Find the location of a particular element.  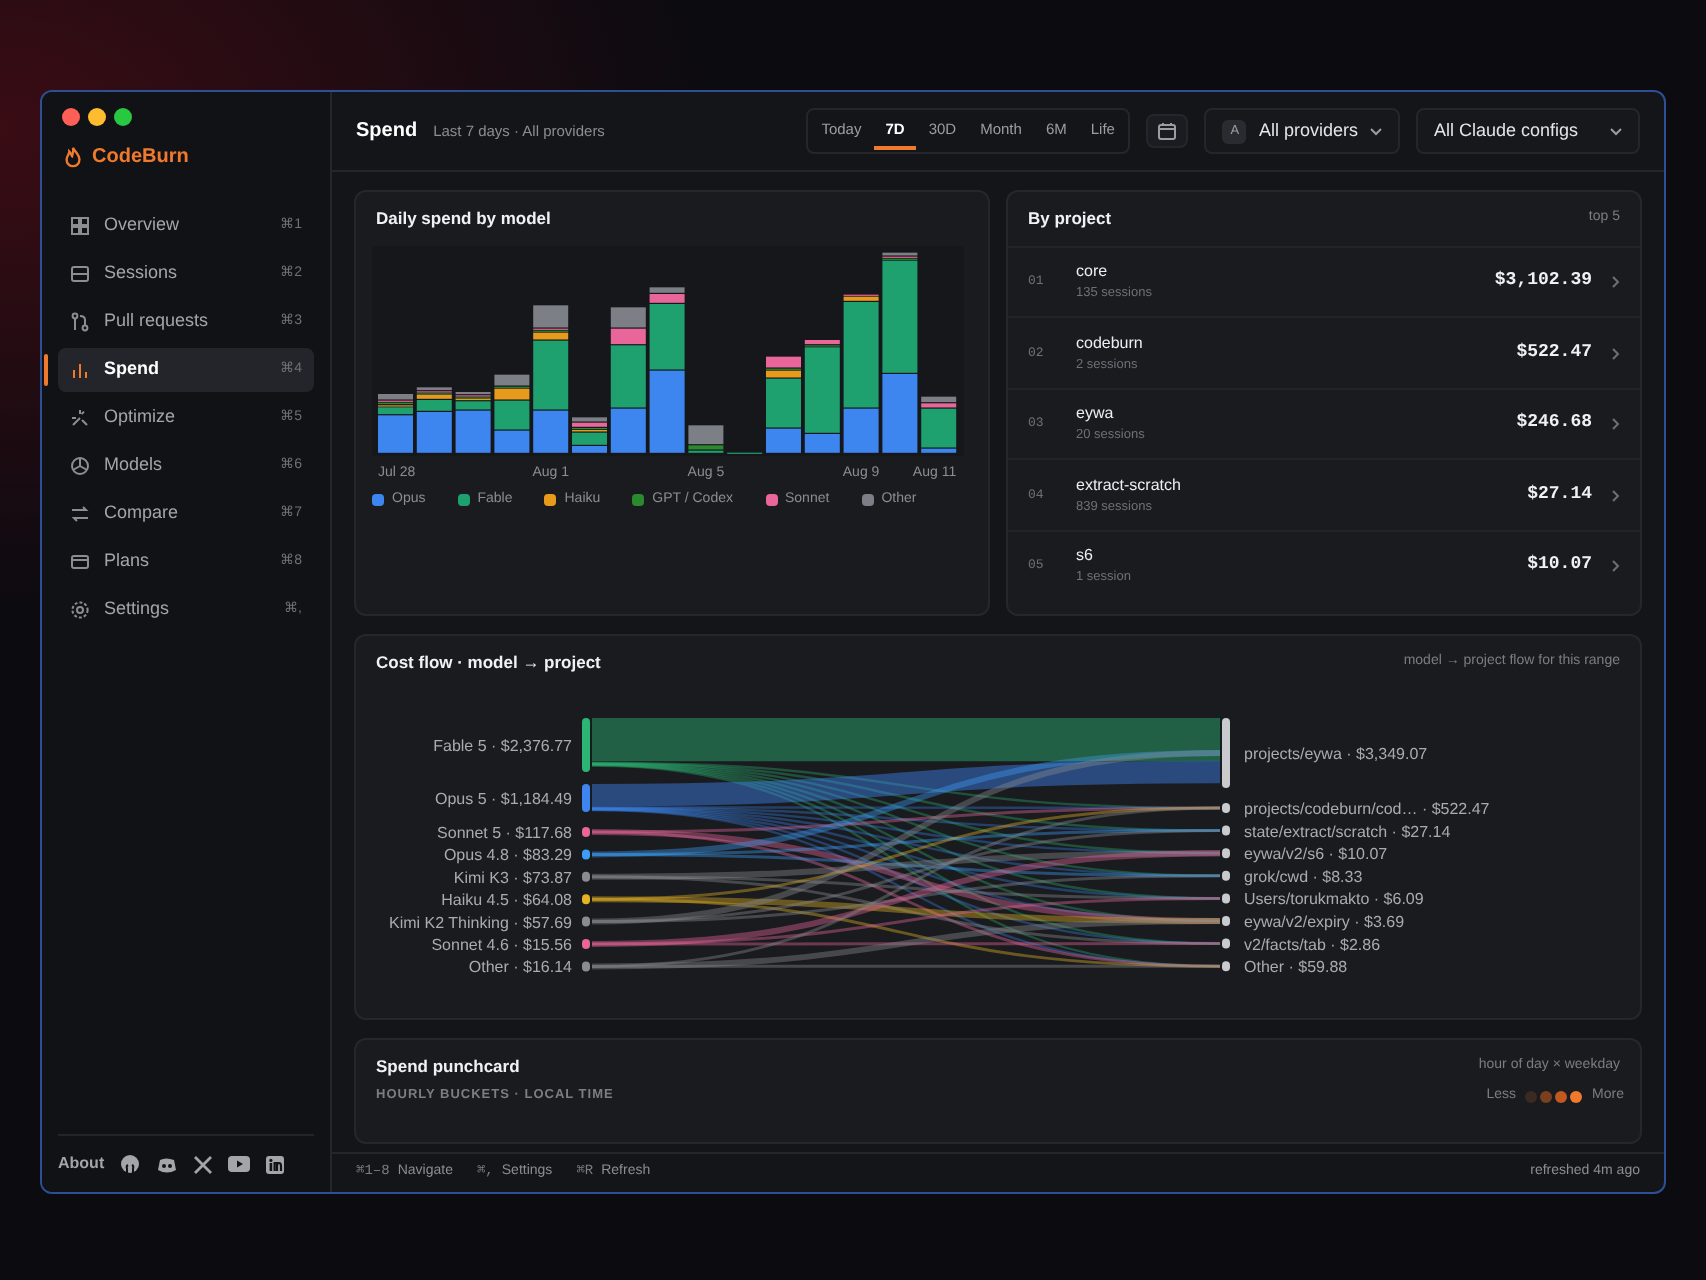

close-button is located at coordinates (71, 117).